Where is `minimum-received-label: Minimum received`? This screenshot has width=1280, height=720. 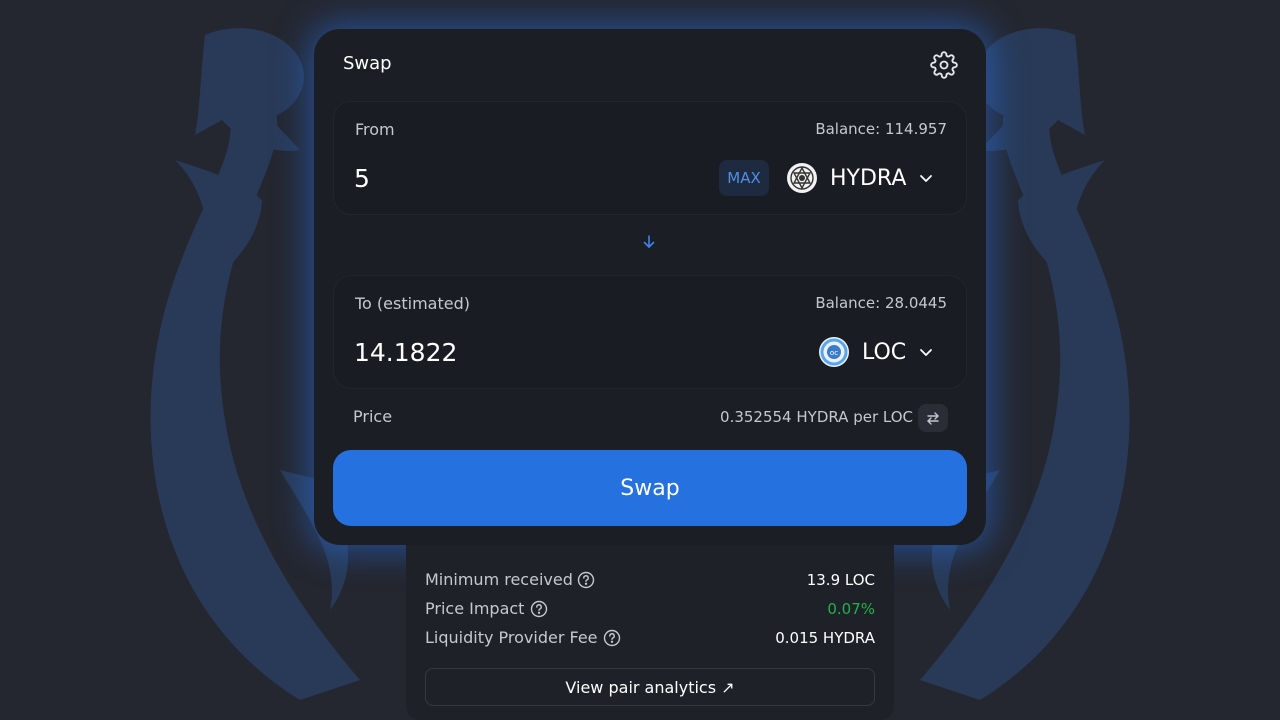 minimum-received-label: Minimum received is located at coordinates (499, 579).